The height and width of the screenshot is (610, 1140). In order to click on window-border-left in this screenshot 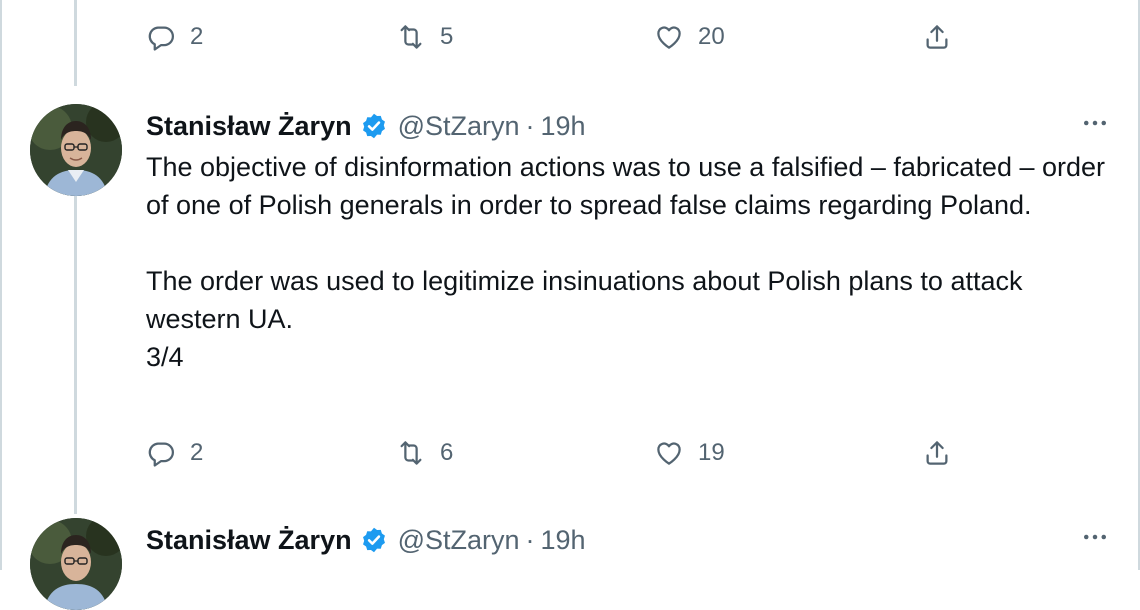, I will do `click(1, 285)`.